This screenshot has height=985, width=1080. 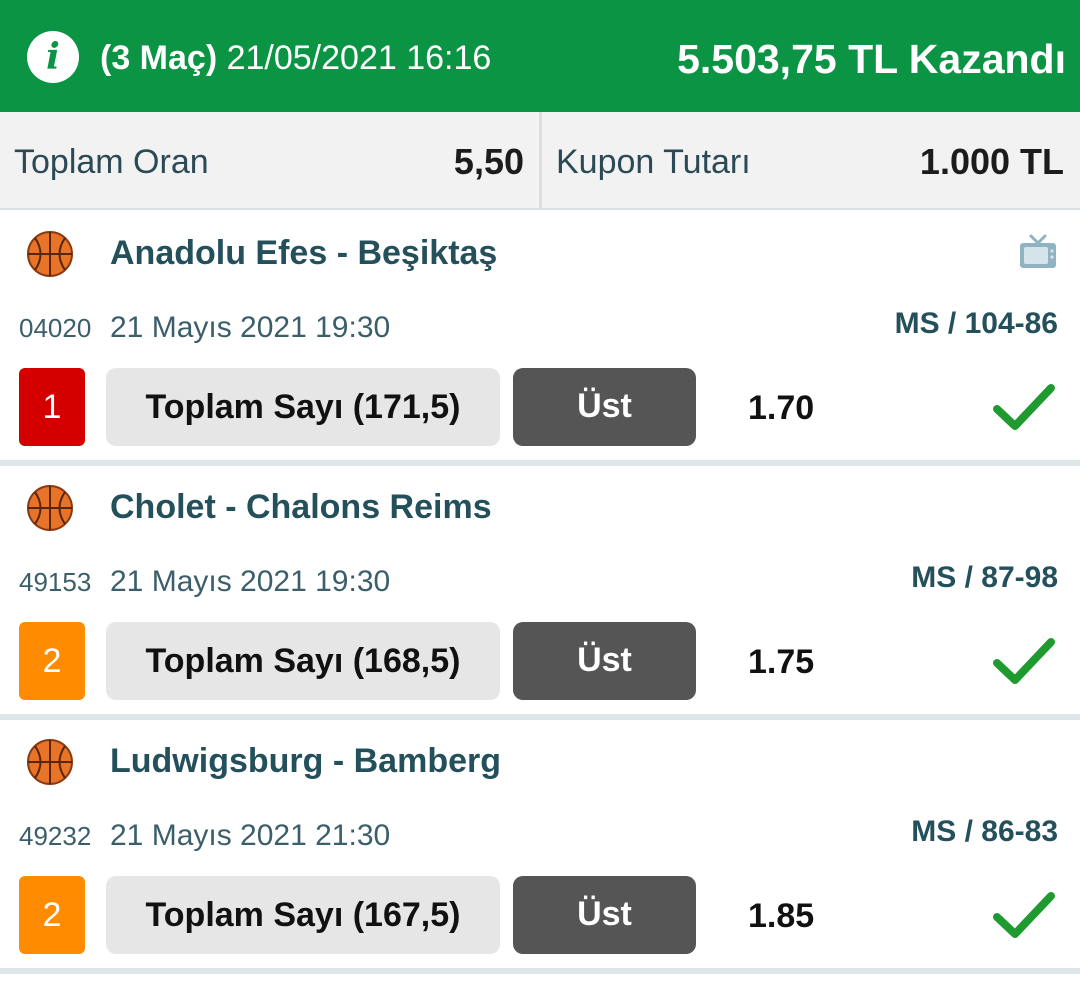 What do you see at coordinates (52, 407) in the screenshot?
I see `pick-badge: 1` at bounding box center [52, 407].